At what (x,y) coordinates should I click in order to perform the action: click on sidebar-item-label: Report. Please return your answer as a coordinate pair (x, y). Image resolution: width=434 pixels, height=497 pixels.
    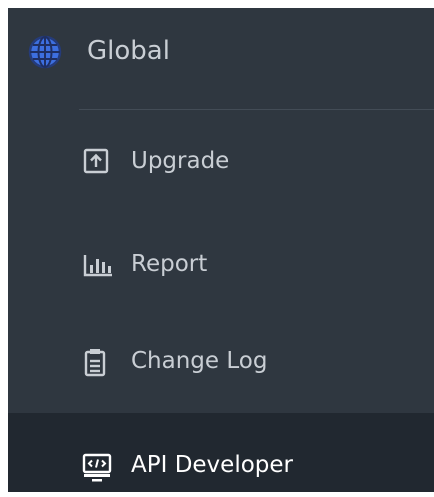
    Looking at the image, I should click on (169, 264).